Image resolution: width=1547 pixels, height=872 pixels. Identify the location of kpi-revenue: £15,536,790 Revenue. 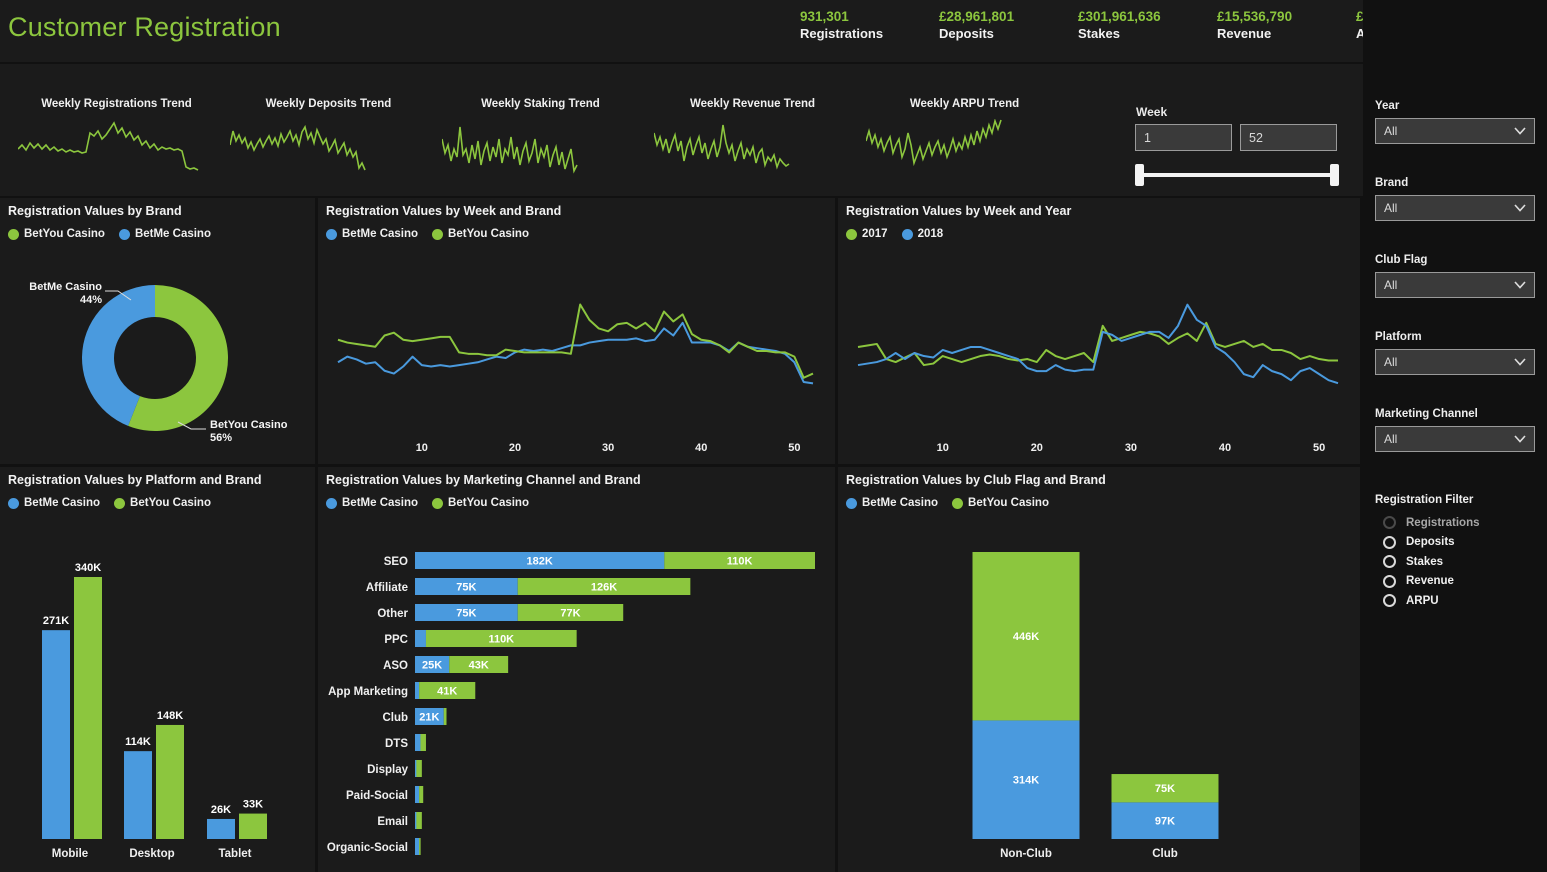
(1286, 25).